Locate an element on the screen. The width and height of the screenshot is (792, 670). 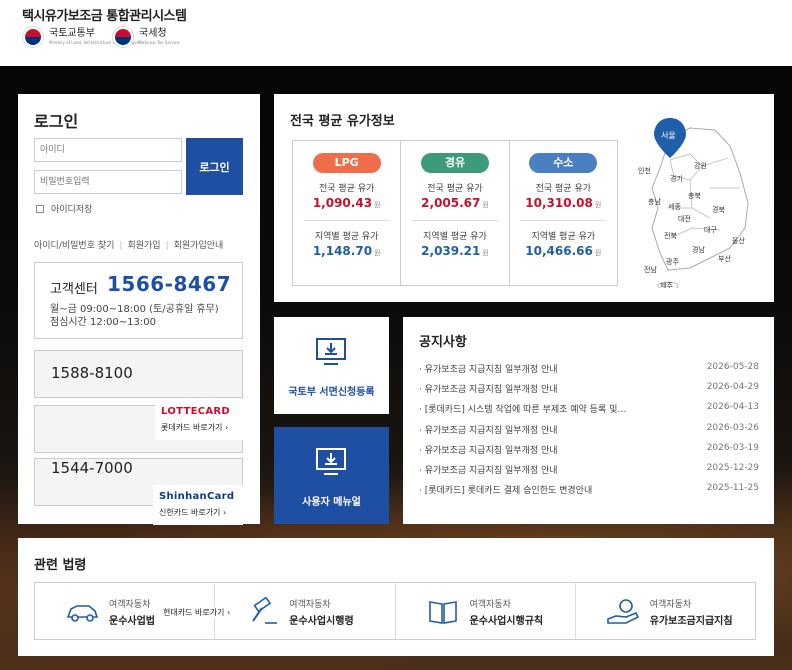
notice-item: [롯데카드] 시스템 작업에 따른 부제조 예약 등록 및… 2026-04-13 is located at coordinates (589, 412).